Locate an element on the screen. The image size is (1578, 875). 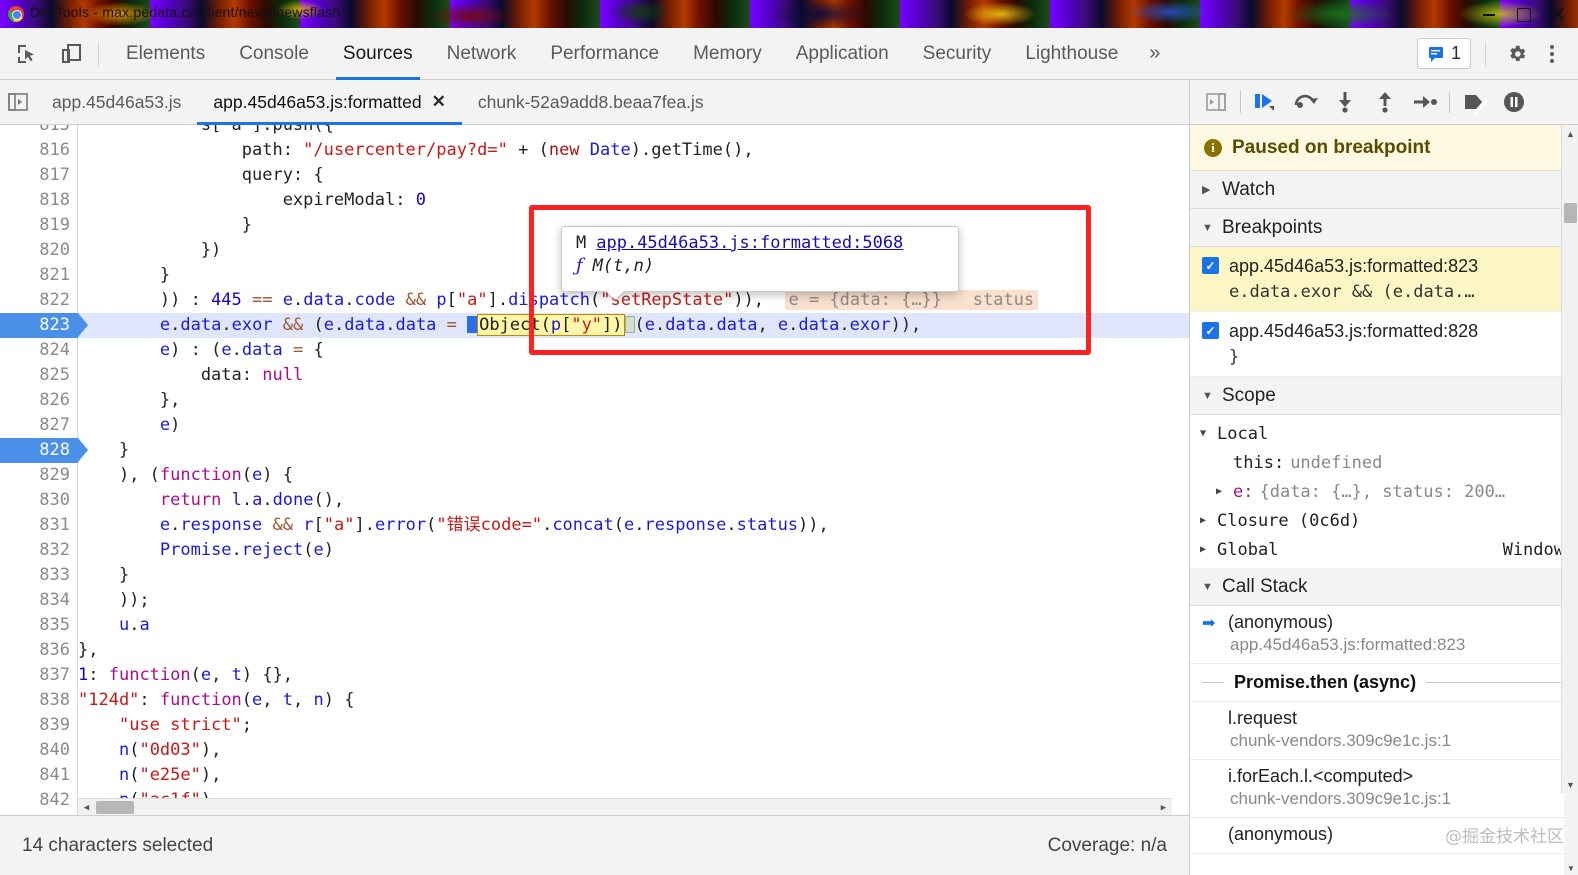
code-line: 839 "use strict"; is located at coordinates (594, 725).